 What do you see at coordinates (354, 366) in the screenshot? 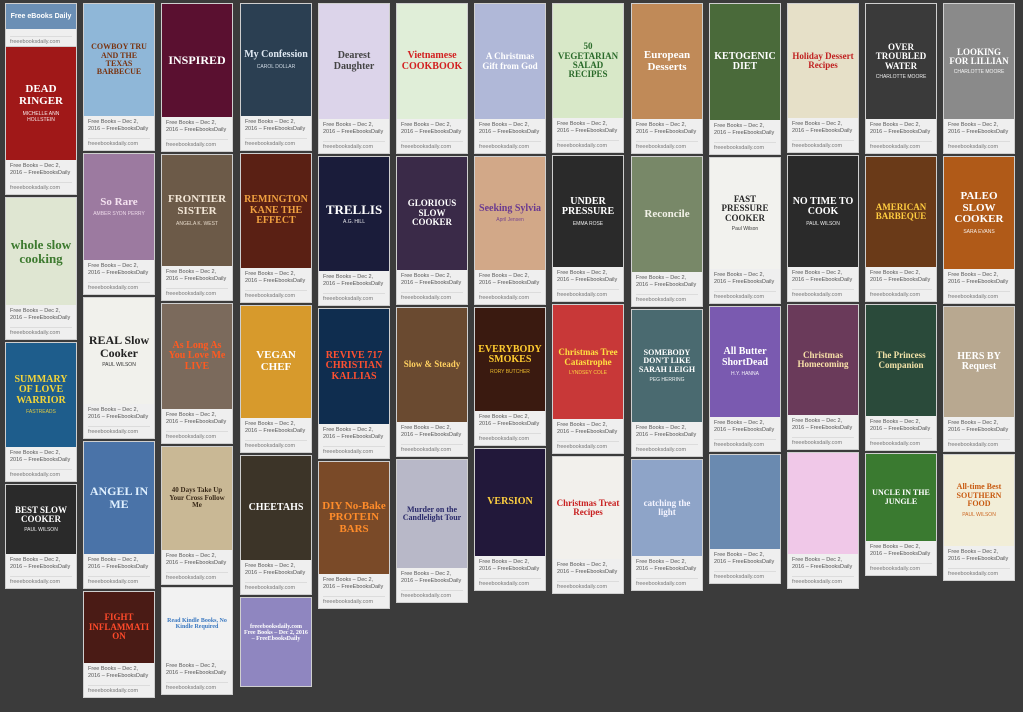
I see `book-cover: REVIVE 717 CHRISTIAN KALLIAS` at bounding box center [354, 366].